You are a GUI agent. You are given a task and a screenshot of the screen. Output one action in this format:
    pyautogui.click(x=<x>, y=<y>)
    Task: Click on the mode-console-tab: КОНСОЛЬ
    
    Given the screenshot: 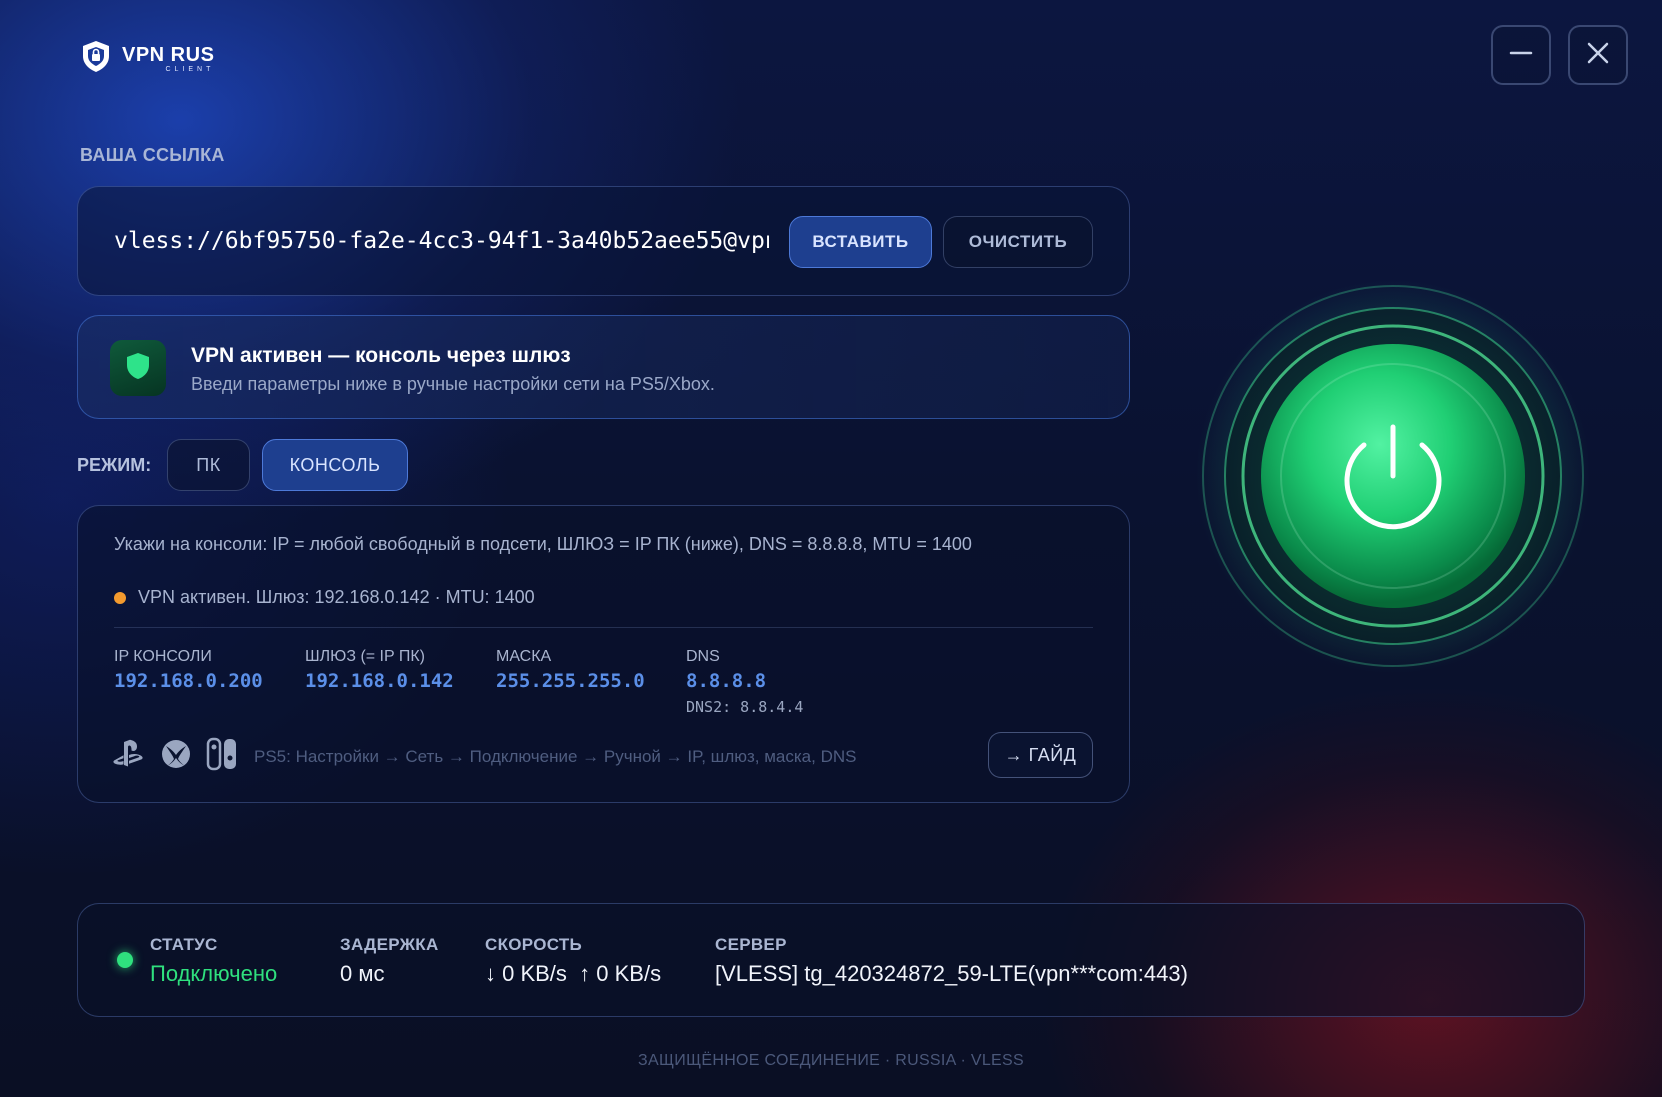 What is the action you would take?
    pyautogui.click(x=335, y=465)
    